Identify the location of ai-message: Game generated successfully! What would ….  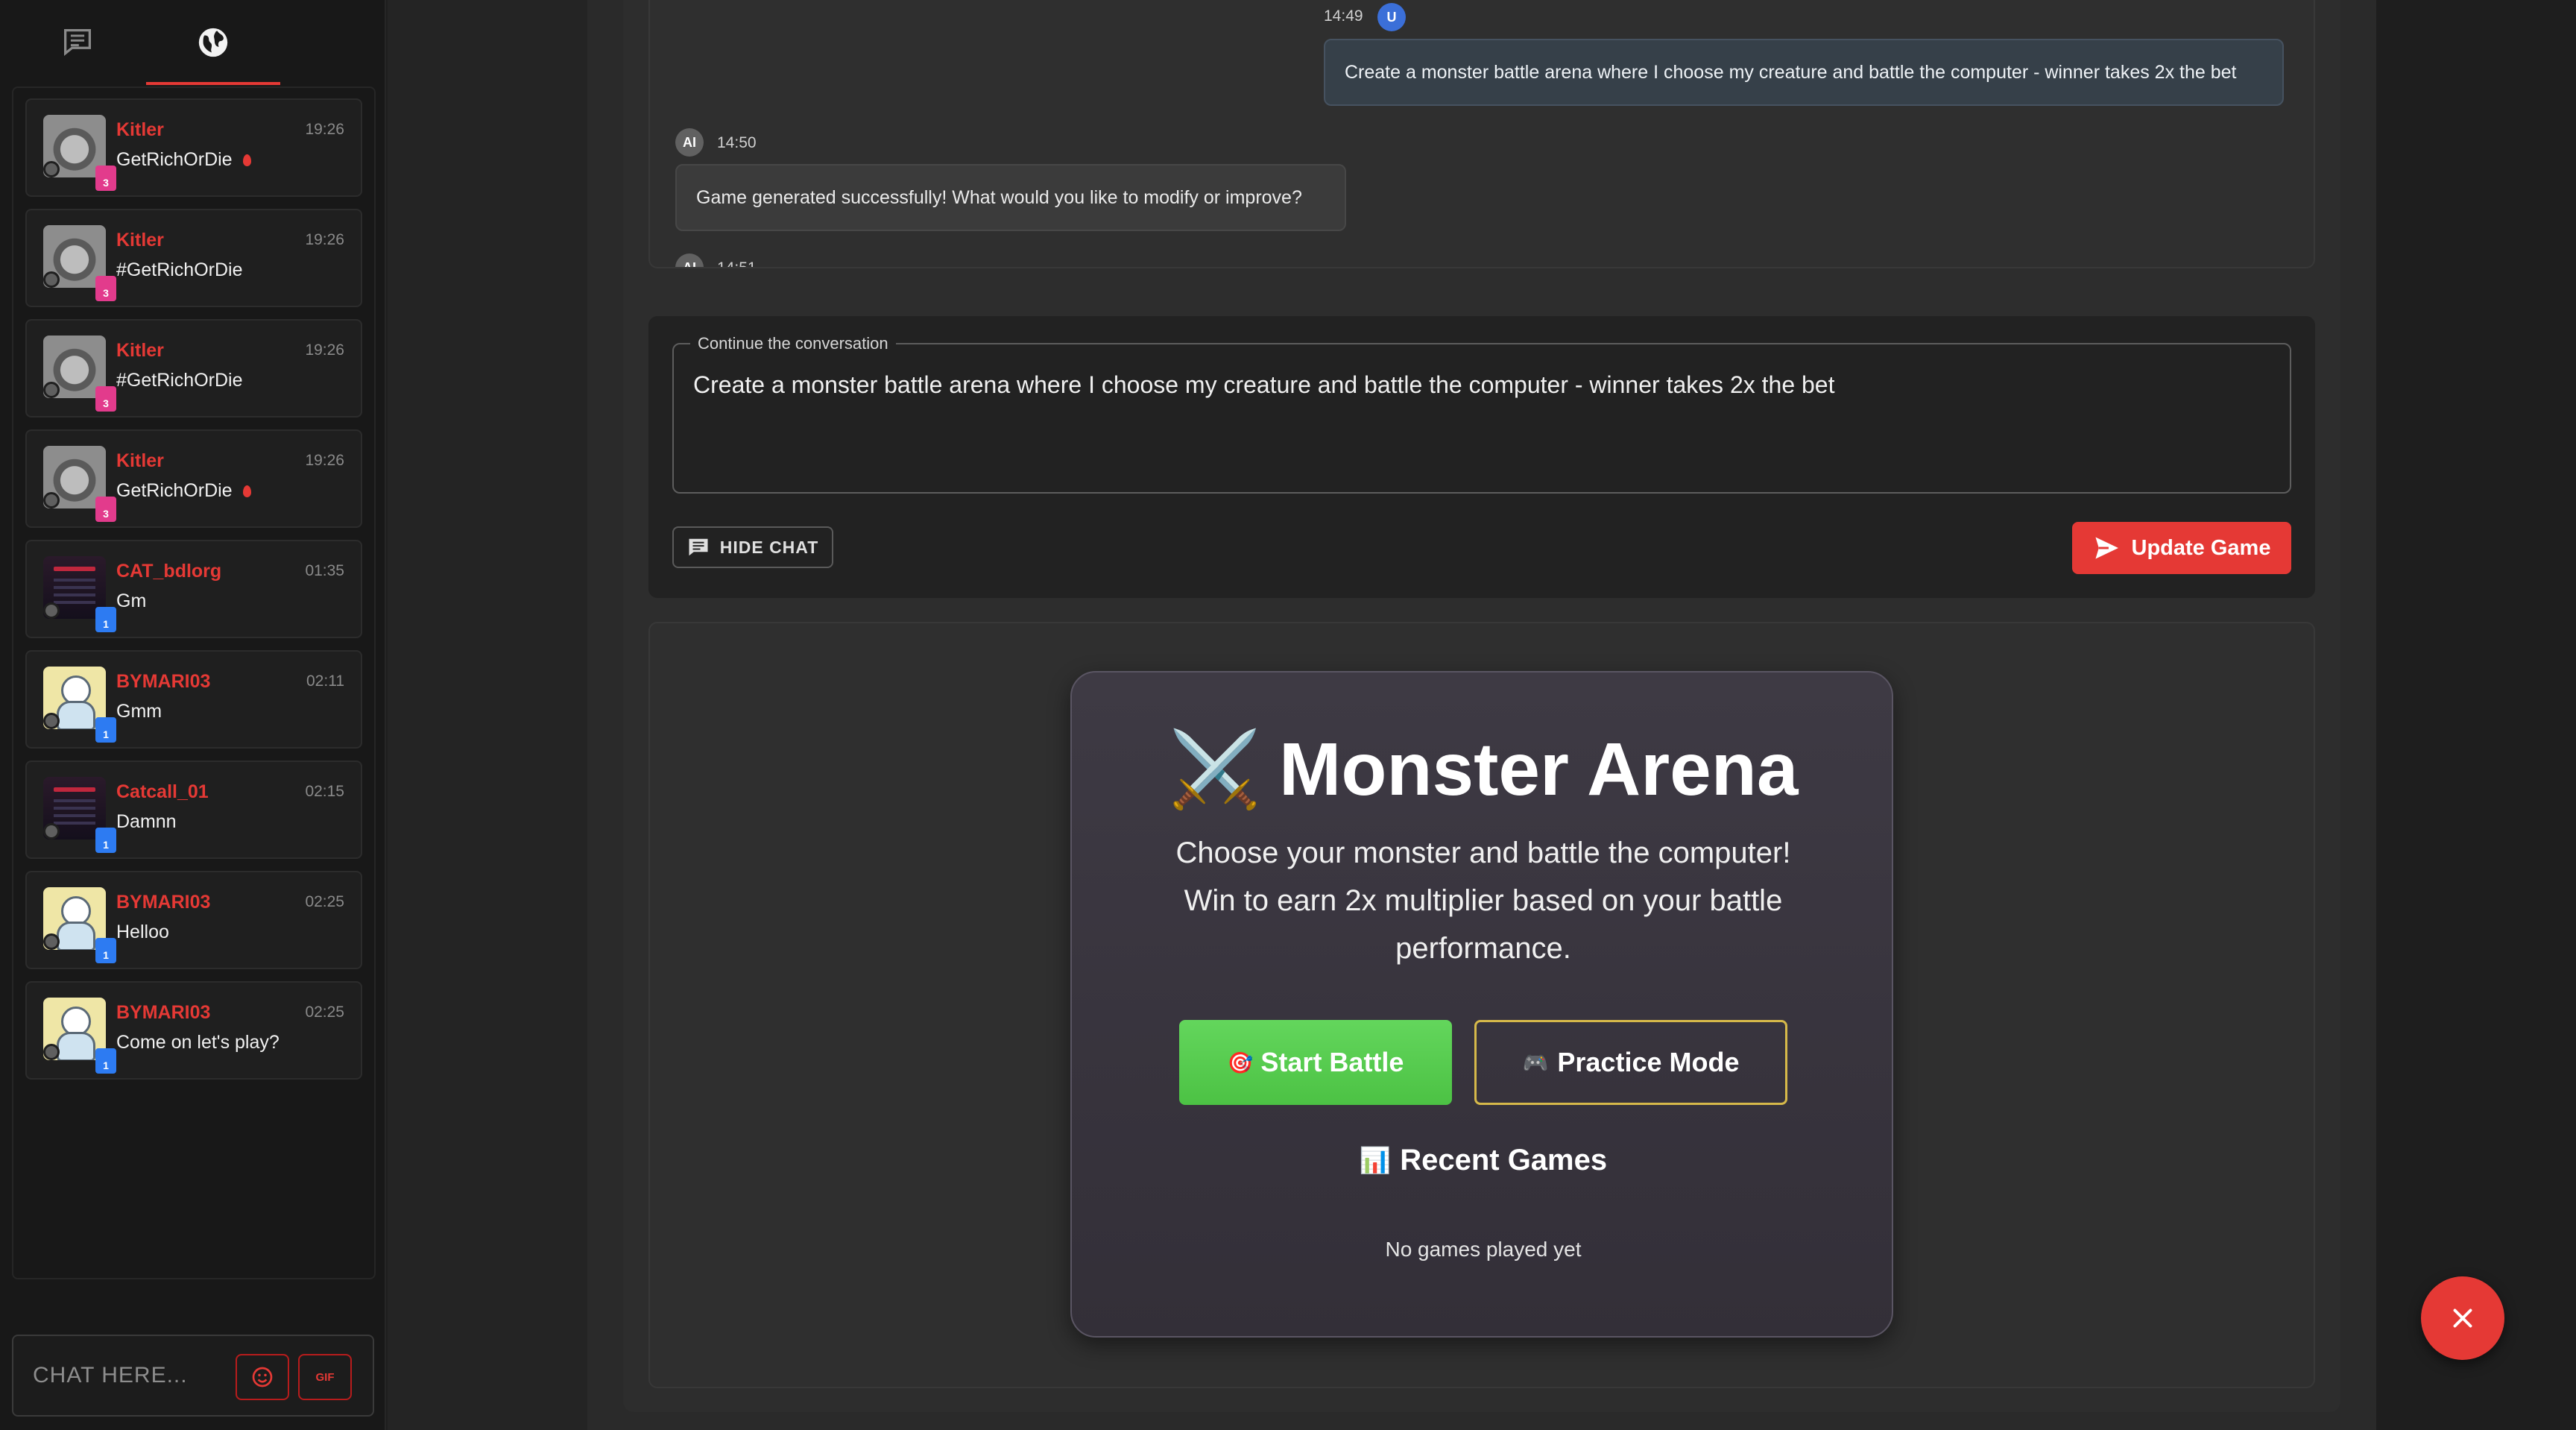
(1011, 197).